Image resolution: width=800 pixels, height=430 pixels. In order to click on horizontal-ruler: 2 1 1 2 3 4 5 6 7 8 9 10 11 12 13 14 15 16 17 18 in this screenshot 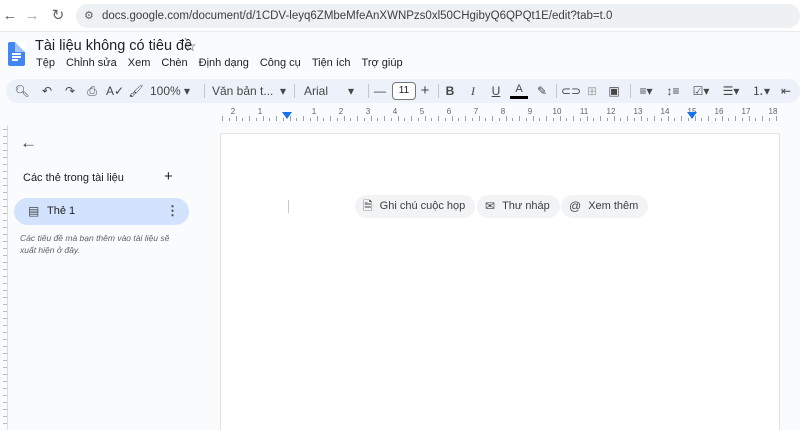, I will do `click(500, 114)`.